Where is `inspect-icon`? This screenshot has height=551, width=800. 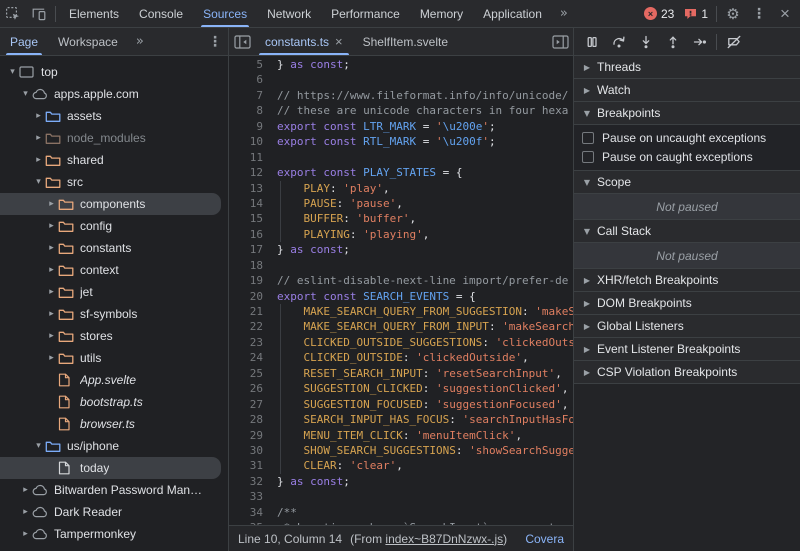 inspect-icon is located at coordinates (13, 14).